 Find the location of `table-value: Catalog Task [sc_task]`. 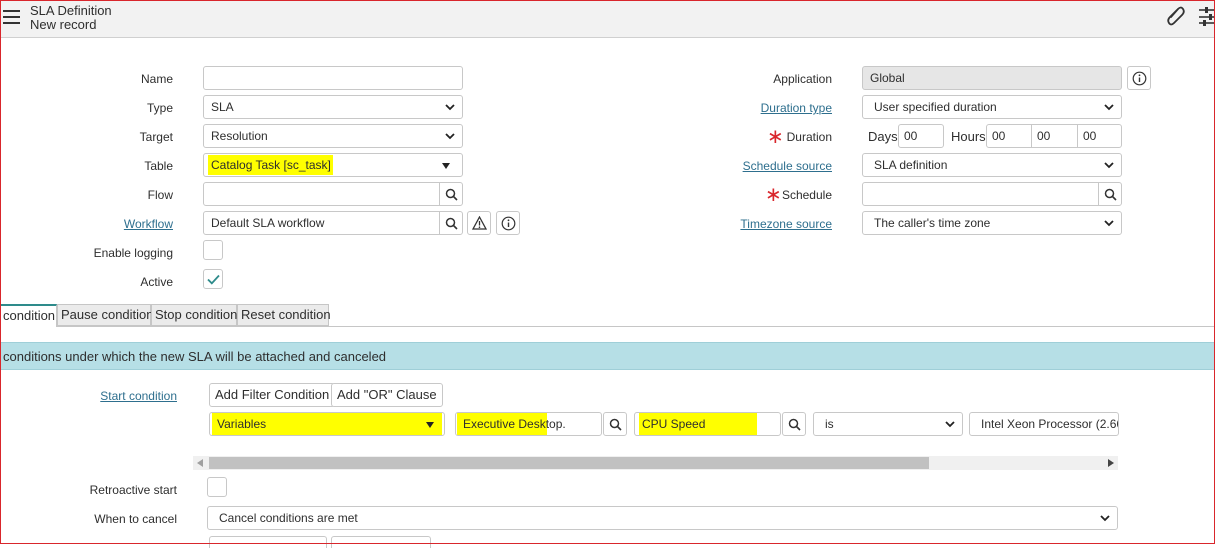

table-value: Catalog Task [sc_task] is located at coordinates (271, 165).